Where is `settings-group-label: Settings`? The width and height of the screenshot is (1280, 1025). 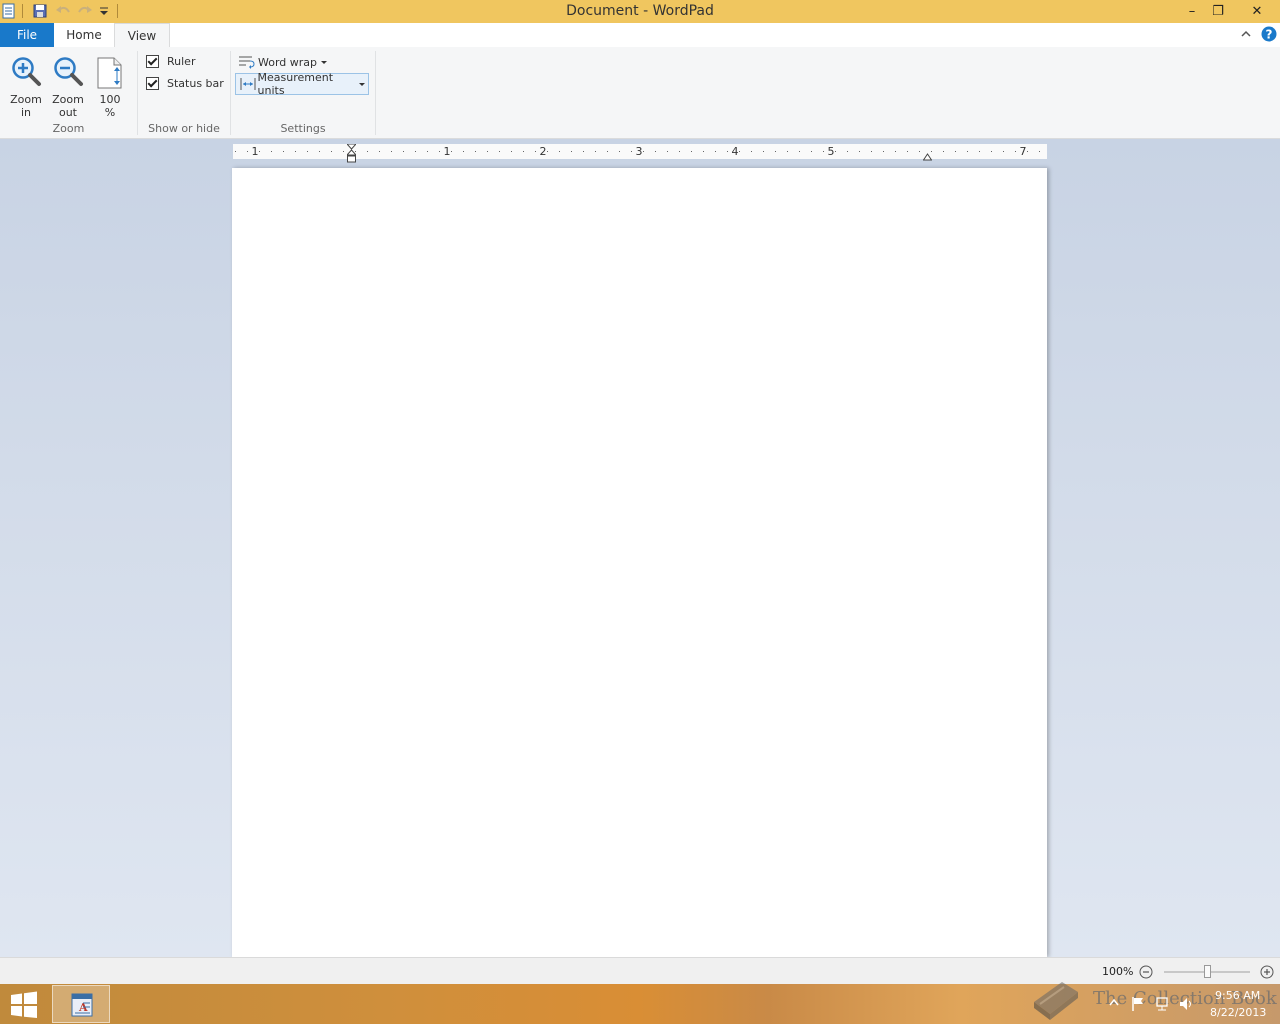 settings-group-label: Settings is located at coordinates (303, 128).